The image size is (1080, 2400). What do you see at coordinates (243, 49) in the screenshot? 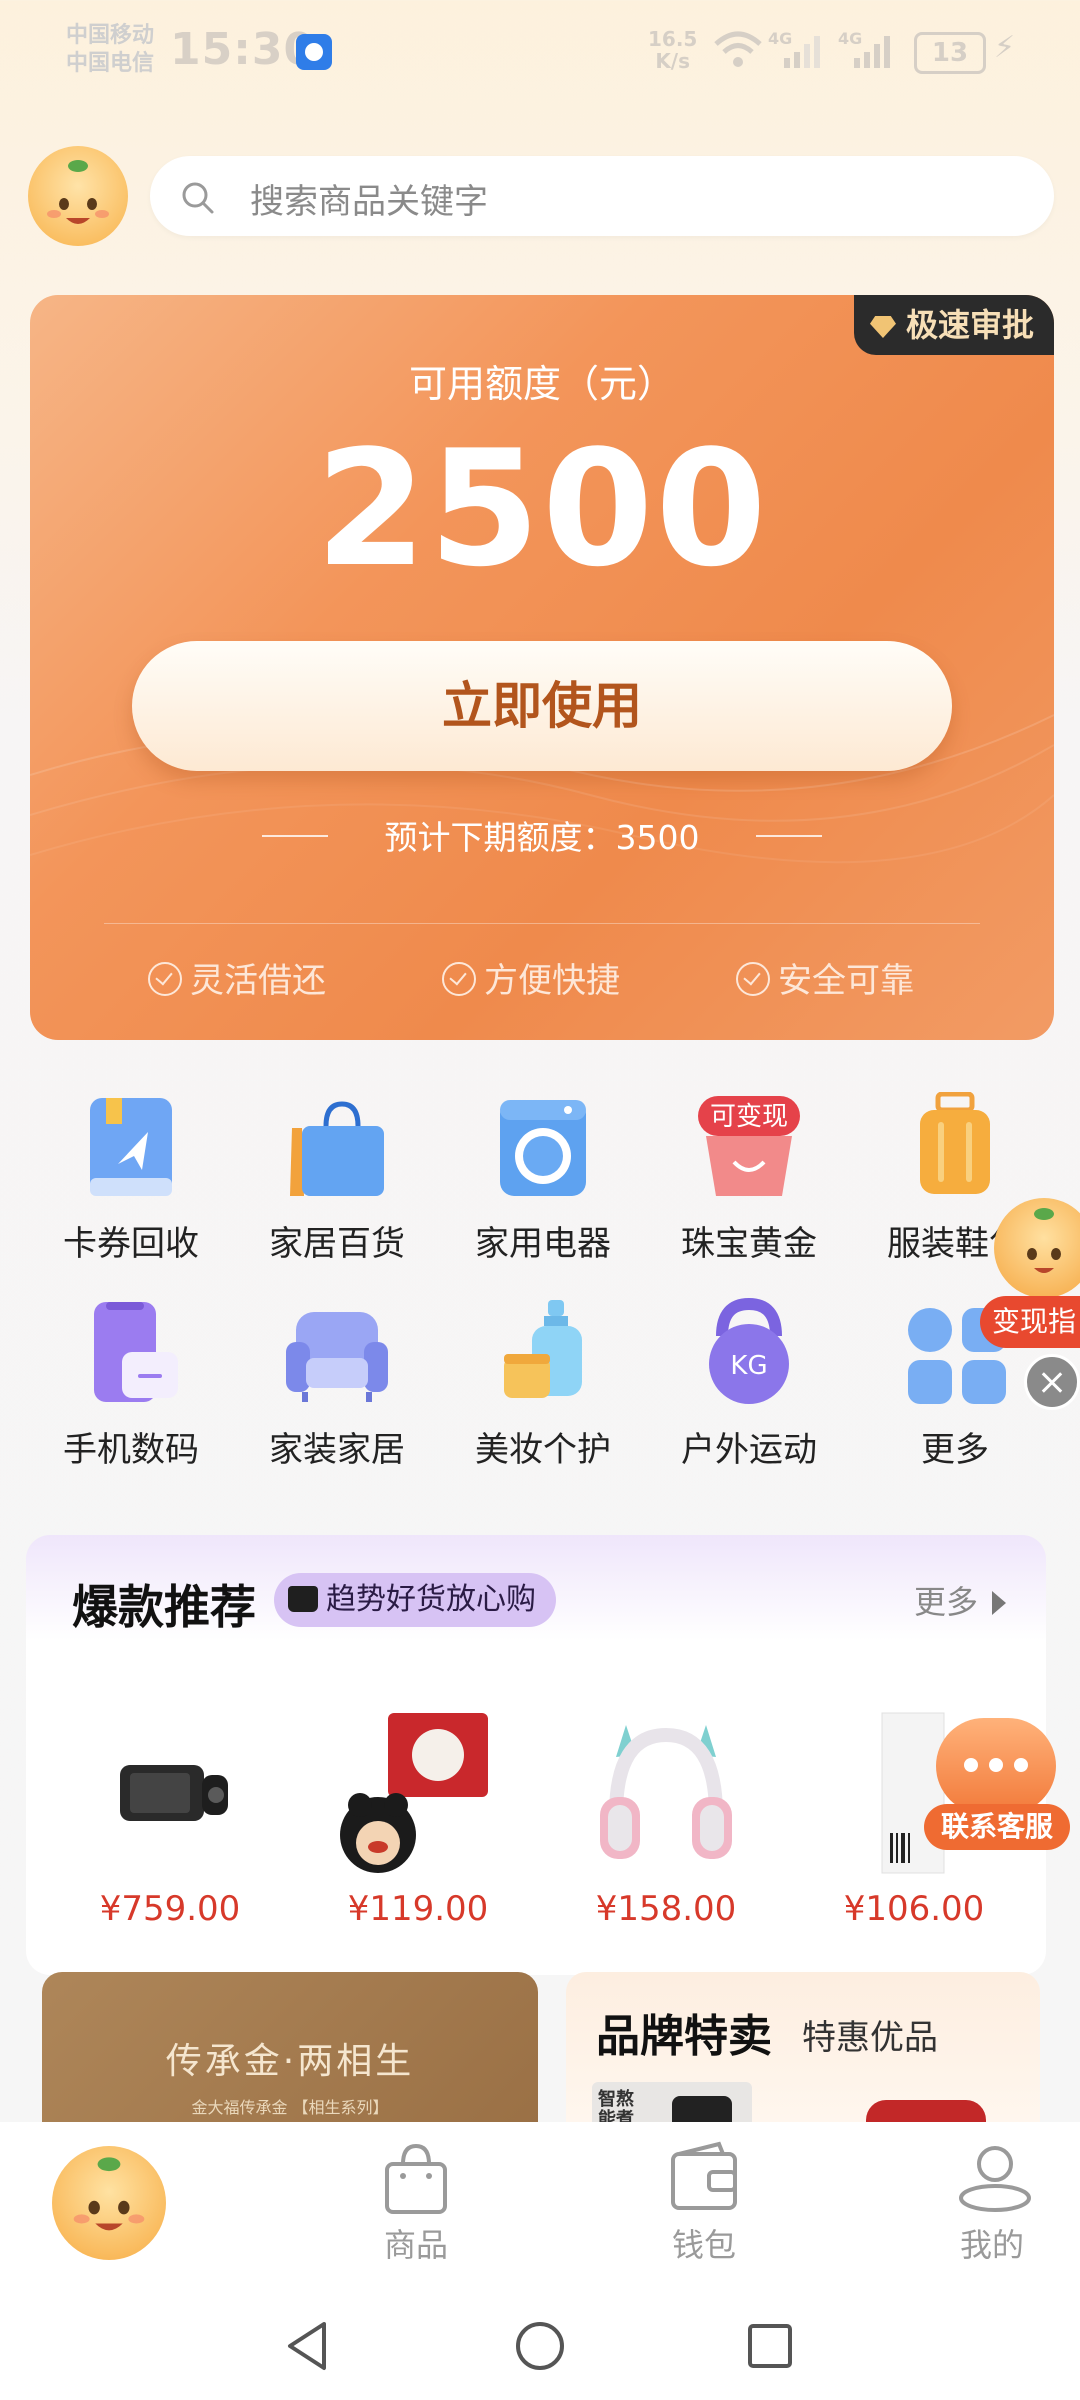
I see `status-time: 15:30` at bounding box center [243, 49].